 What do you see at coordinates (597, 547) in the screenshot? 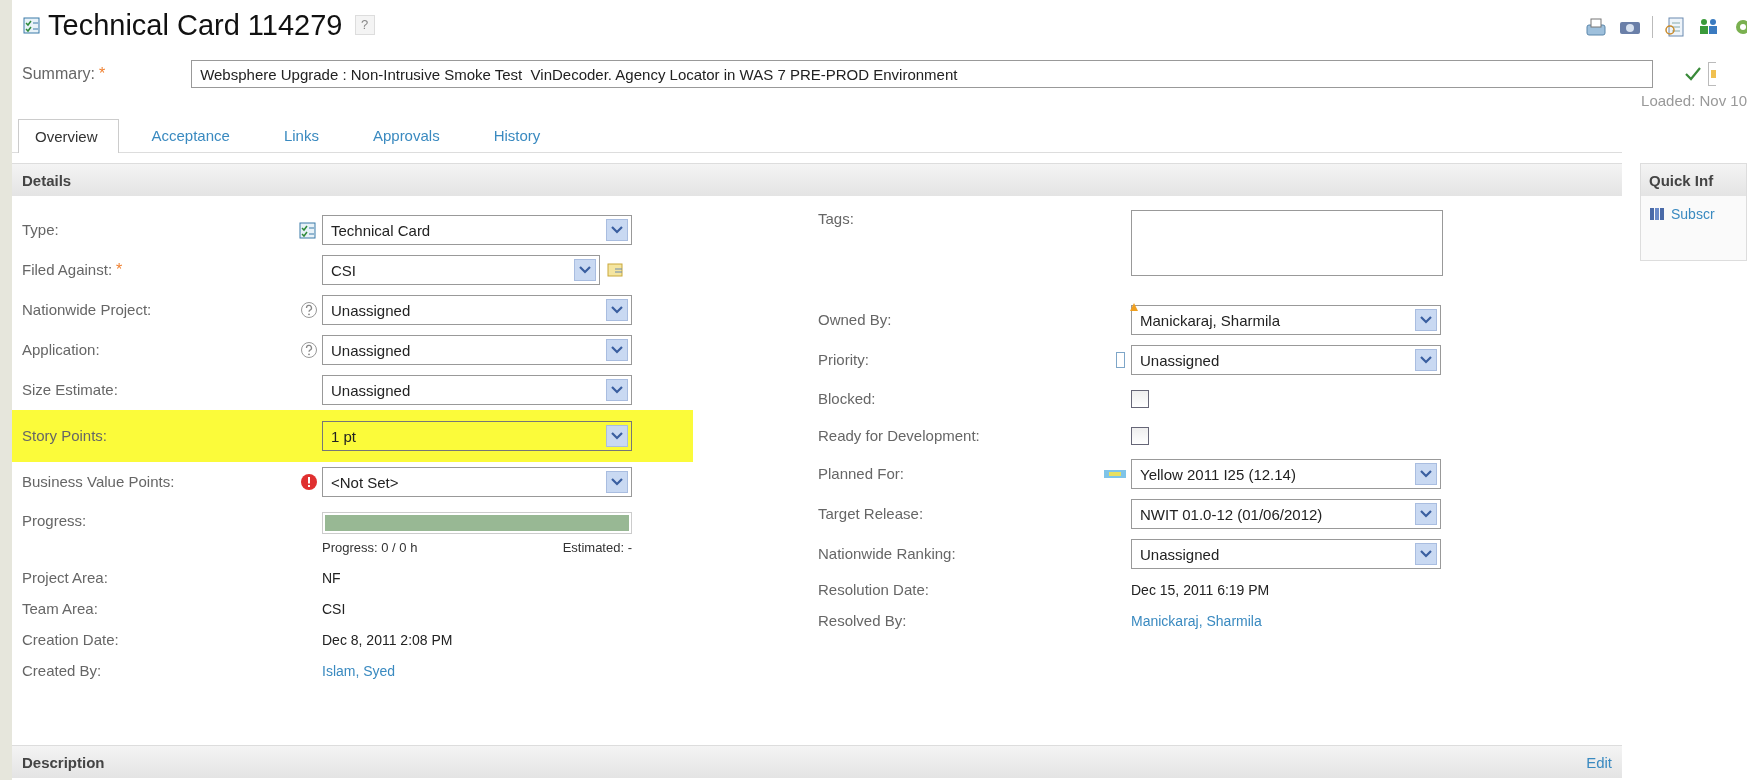
I see `estimate-text: Estimated: -` at bounding box center [597, 547].